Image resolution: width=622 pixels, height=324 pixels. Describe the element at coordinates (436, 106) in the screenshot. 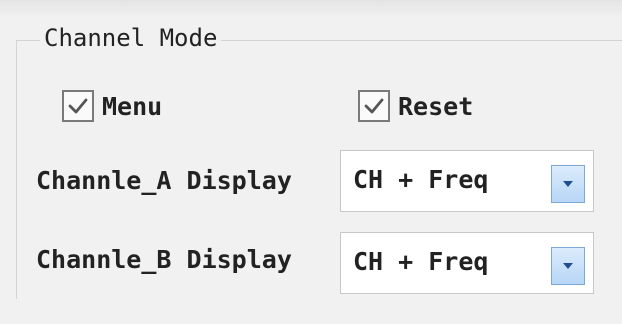

I see `reset-checkbox-label: Reset` at that location.